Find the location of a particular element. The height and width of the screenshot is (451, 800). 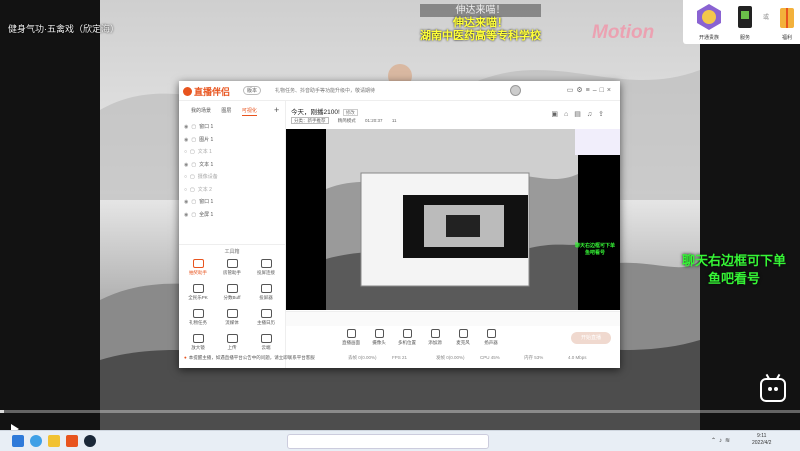

taskbar-clock: 9:11 2022/4/2 is located at coordinates (761, 440).